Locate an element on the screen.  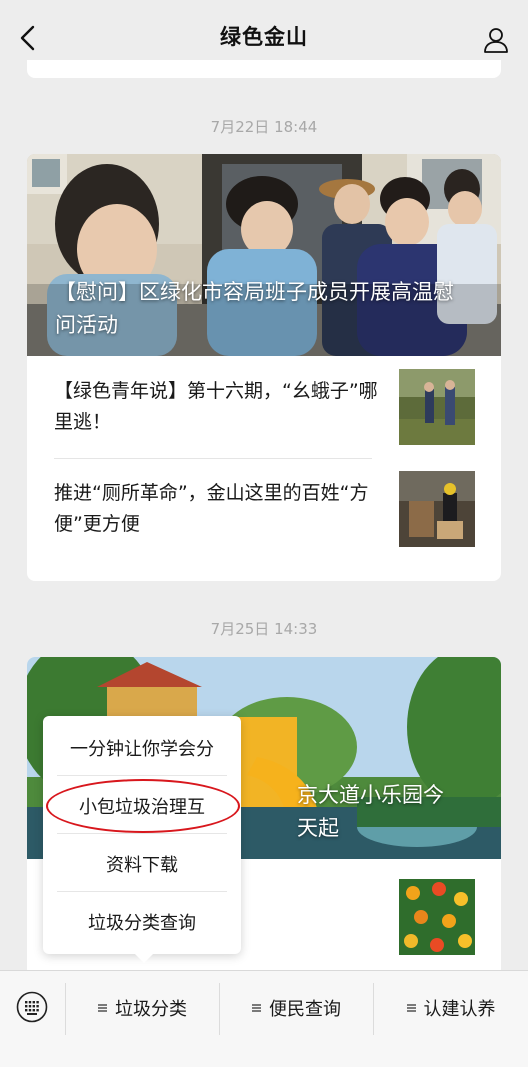
menu-button-garbage-sorting: 垃圾分类 is located at coordinates (142, 1008).